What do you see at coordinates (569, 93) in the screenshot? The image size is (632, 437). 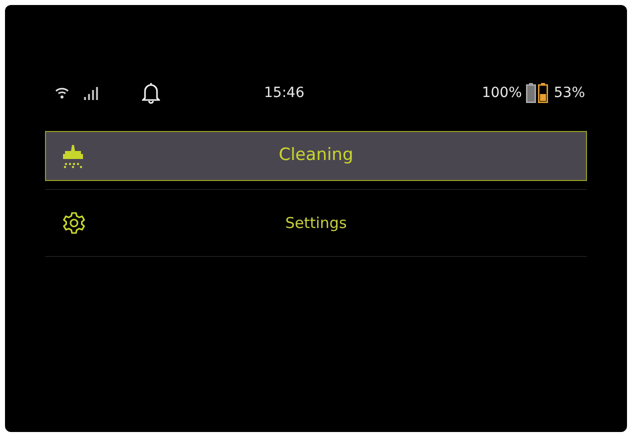 I see `battery-percentage: 53%` at bounding box center [569, 93].